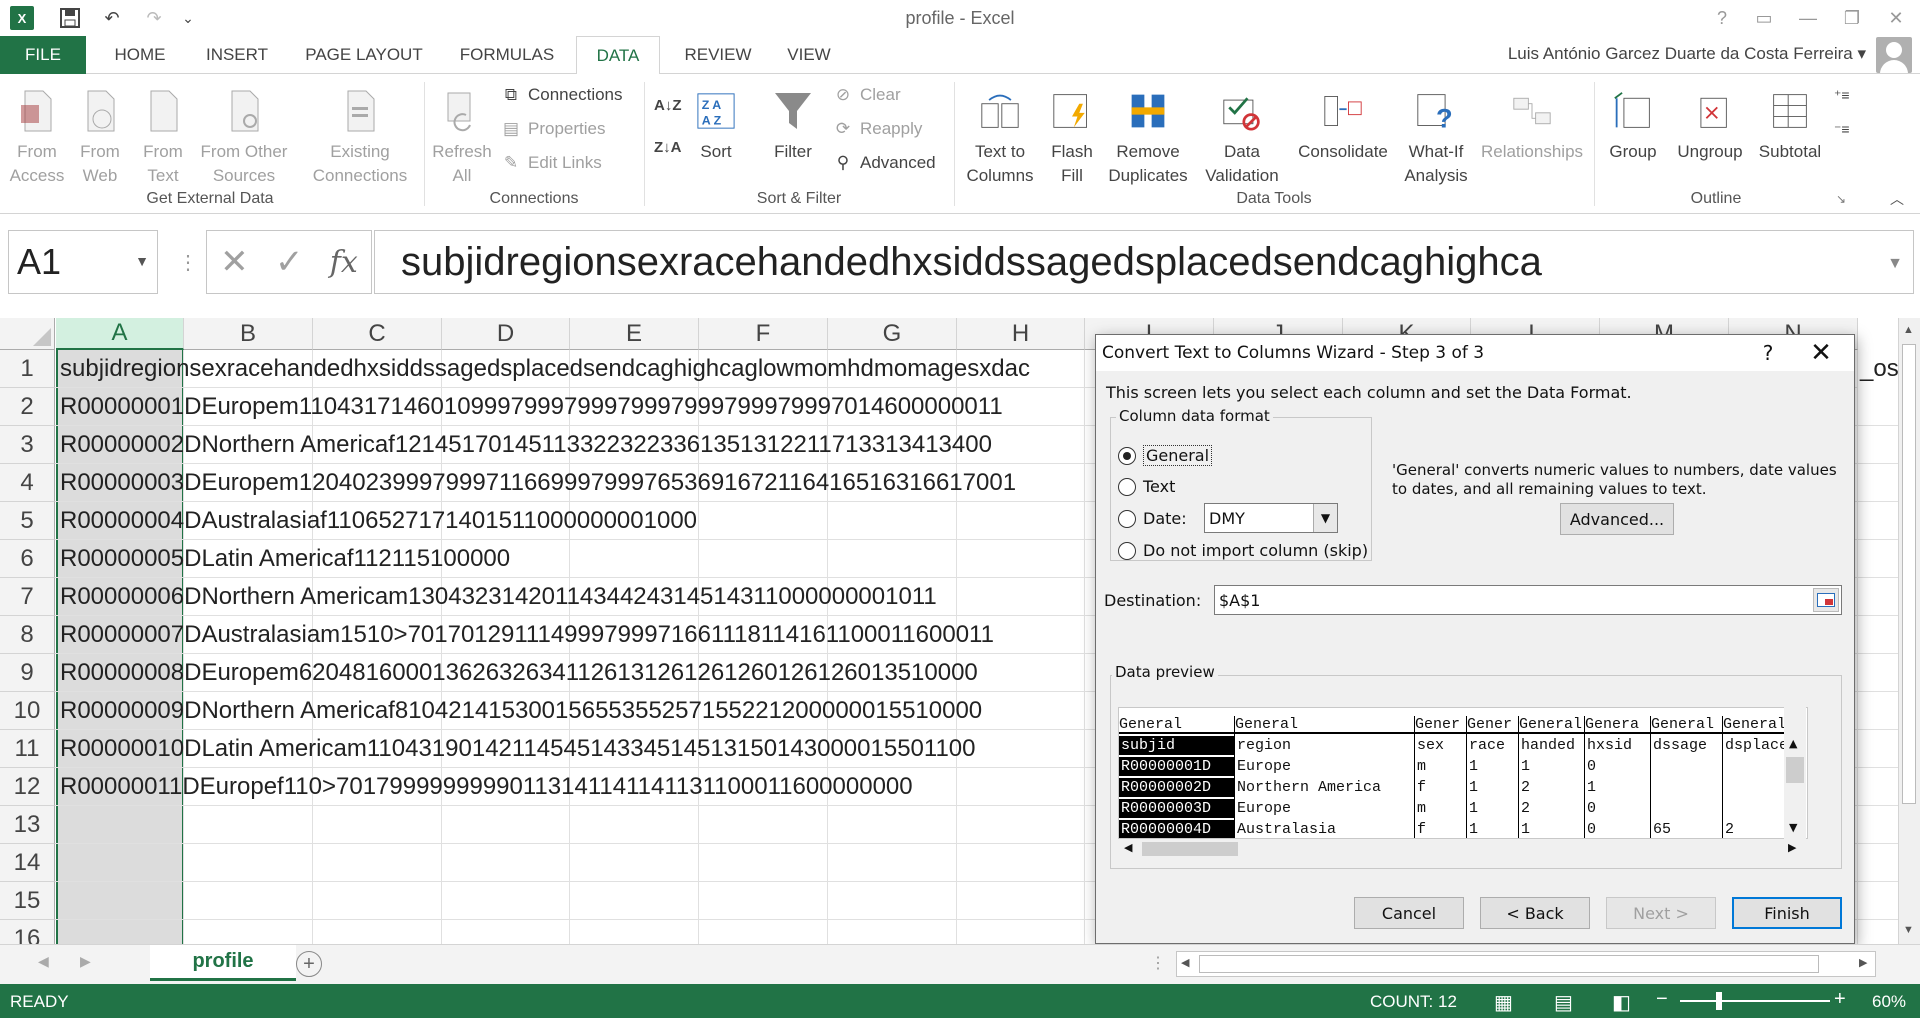 The width and height of the screenshot is (1920, 1018). What do you see at coordinates (1621, 1002) in the screenshot?
I see `page-break-preview-icon: ◧` at bounding box center [1621, 1002].